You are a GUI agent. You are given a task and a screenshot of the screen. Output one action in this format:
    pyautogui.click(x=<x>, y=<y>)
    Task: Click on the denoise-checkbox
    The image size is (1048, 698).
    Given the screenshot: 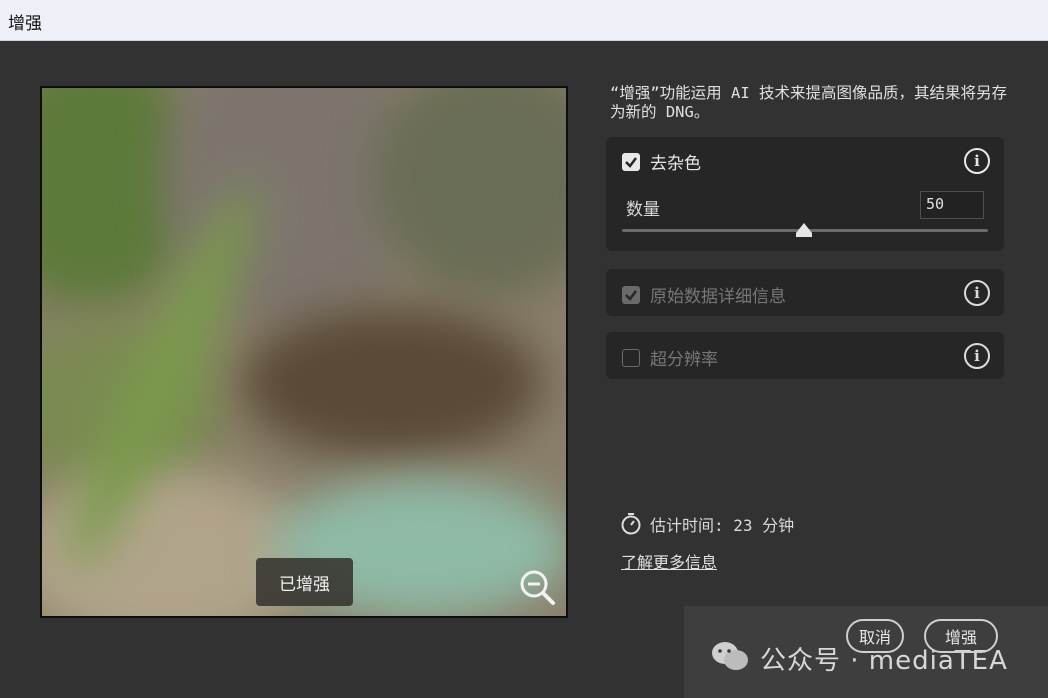 What is the action you would take?
    pyautogui.click(x=631, y=161)
    